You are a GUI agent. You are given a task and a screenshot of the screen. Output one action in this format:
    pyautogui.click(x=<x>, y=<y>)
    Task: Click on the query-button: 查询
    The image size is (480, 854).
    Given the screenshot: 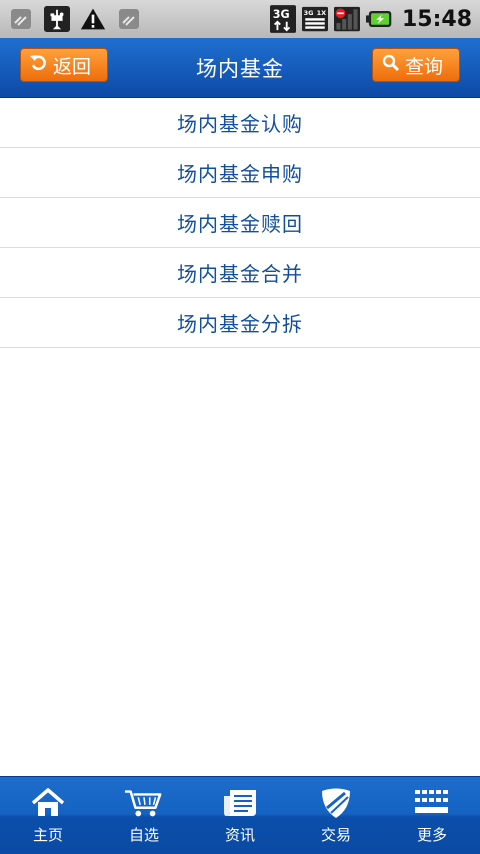 What is the action you would take?
    pyautogui.click(x=416, y=65)
    